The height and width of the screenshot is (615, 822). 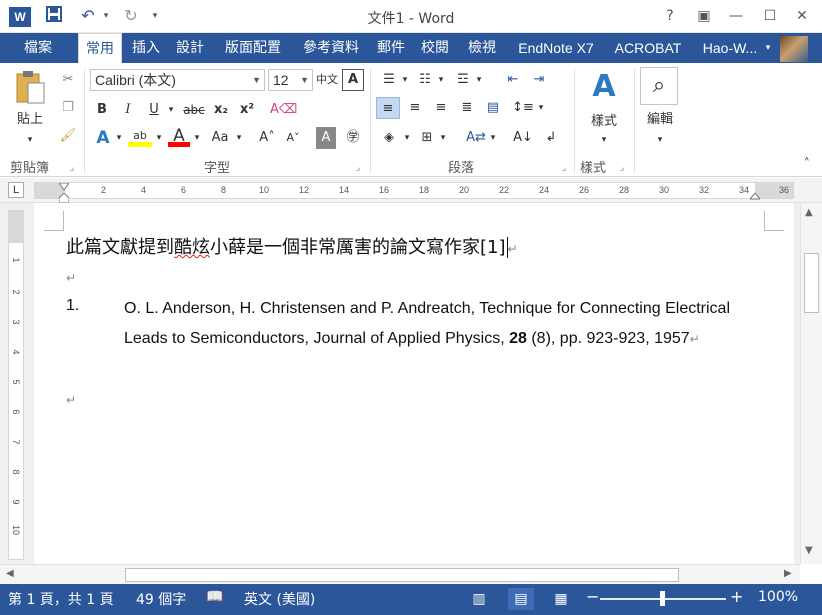 I want to click on bullets-dropdown-icon: ▾, so click(x=405, y=80).